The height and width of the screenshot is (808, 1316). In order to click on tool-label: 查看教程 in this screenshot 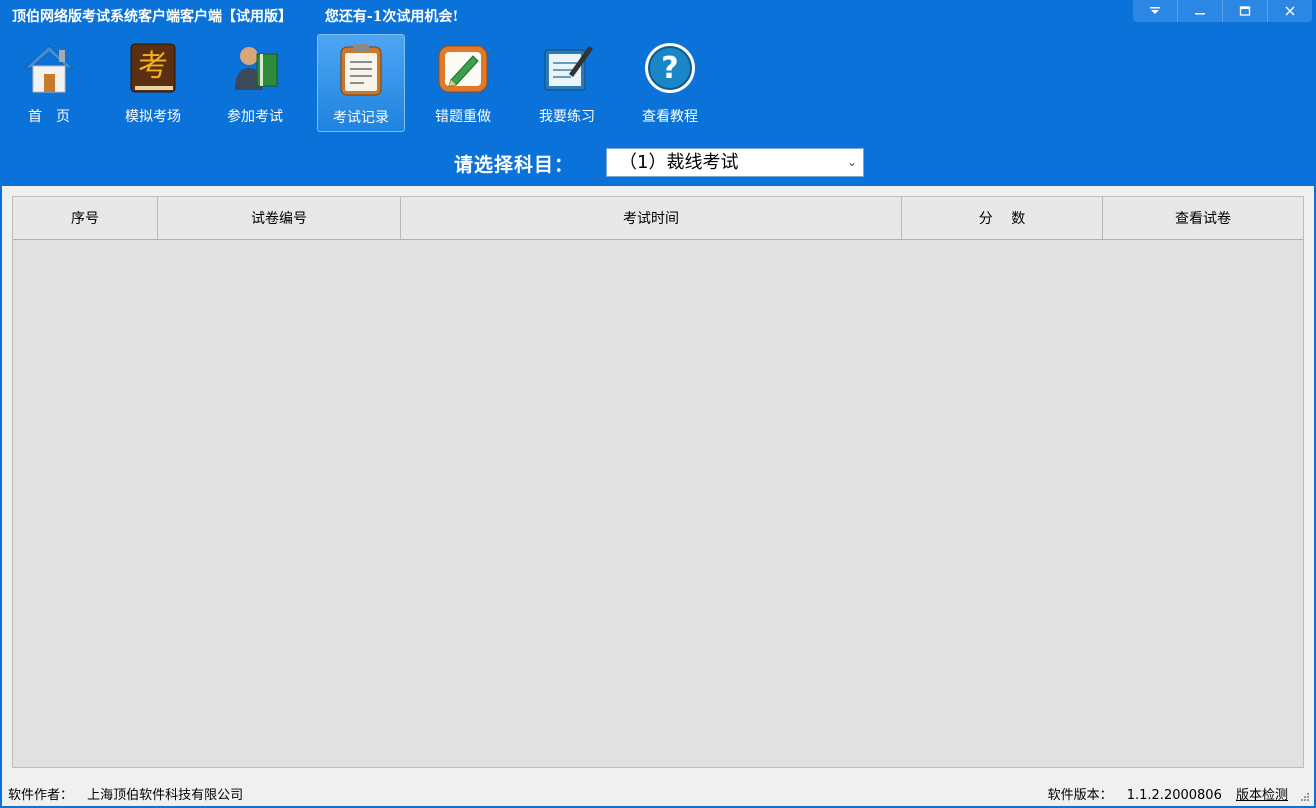, I will do `click(670, 117)`.